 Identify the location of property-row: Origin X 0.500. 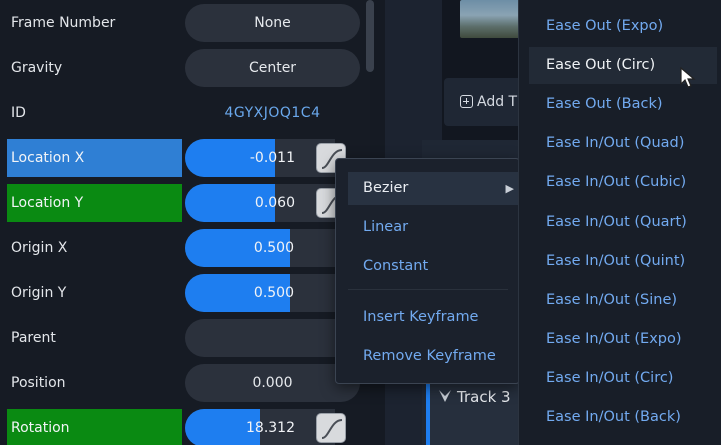
(185, 247).